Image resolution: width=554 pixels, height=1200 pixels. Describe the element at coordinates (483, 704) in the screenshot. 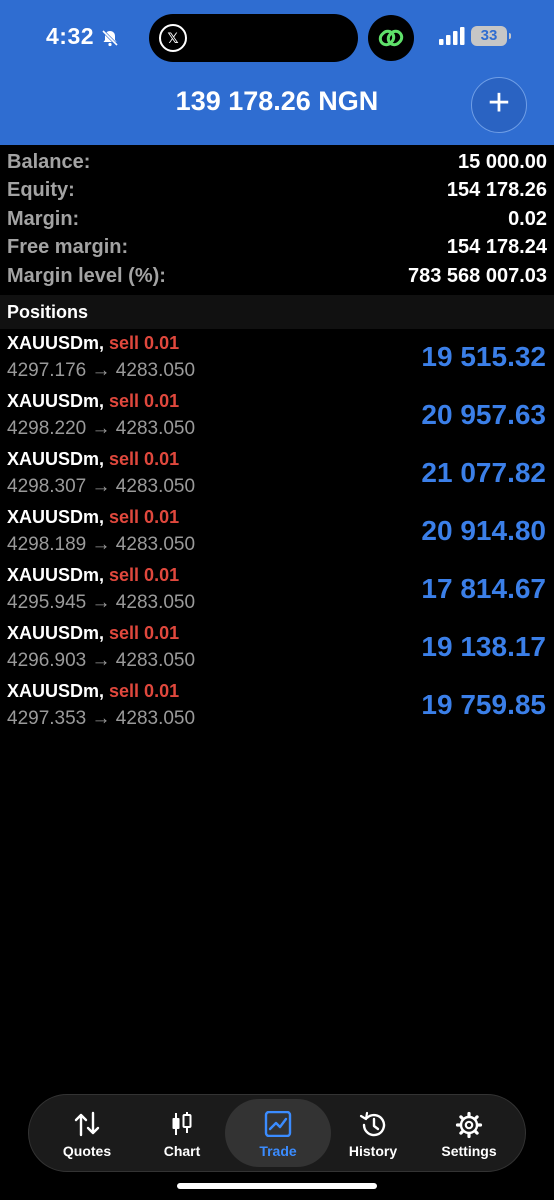

I see `position-profit: 19 759.85` at that location.